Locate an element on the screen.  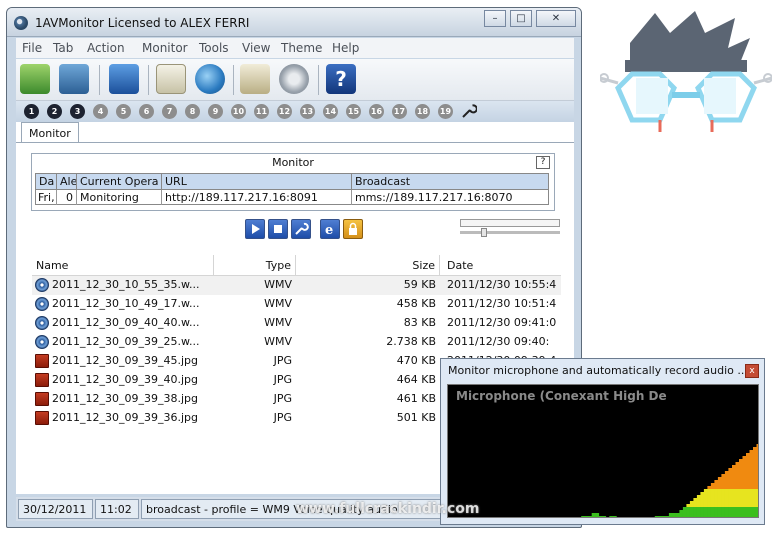
menu-help: Help is located at coordinates (345, 48).